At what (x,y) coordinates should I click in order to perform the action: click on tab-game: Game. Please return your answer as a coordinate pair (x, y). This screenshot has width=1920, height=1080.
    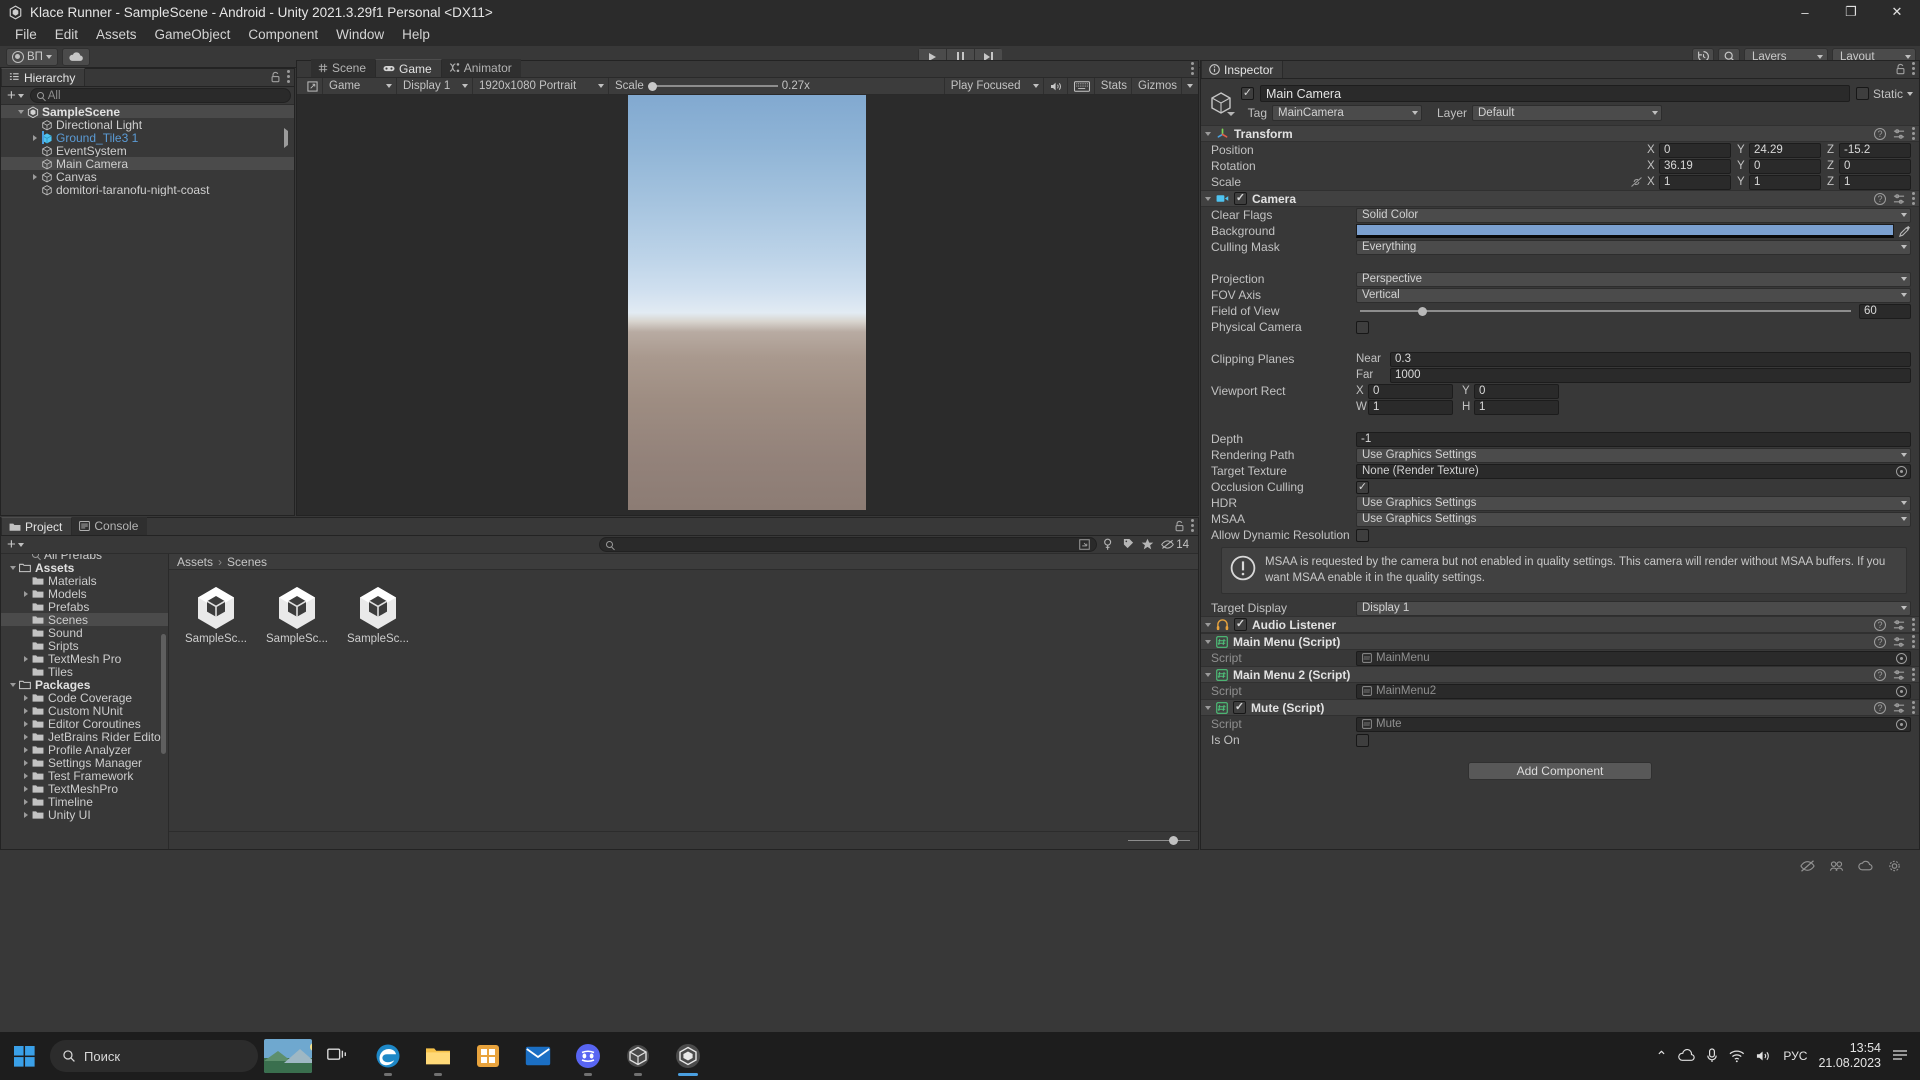
    Looking at the image, I should click on (408, 68).